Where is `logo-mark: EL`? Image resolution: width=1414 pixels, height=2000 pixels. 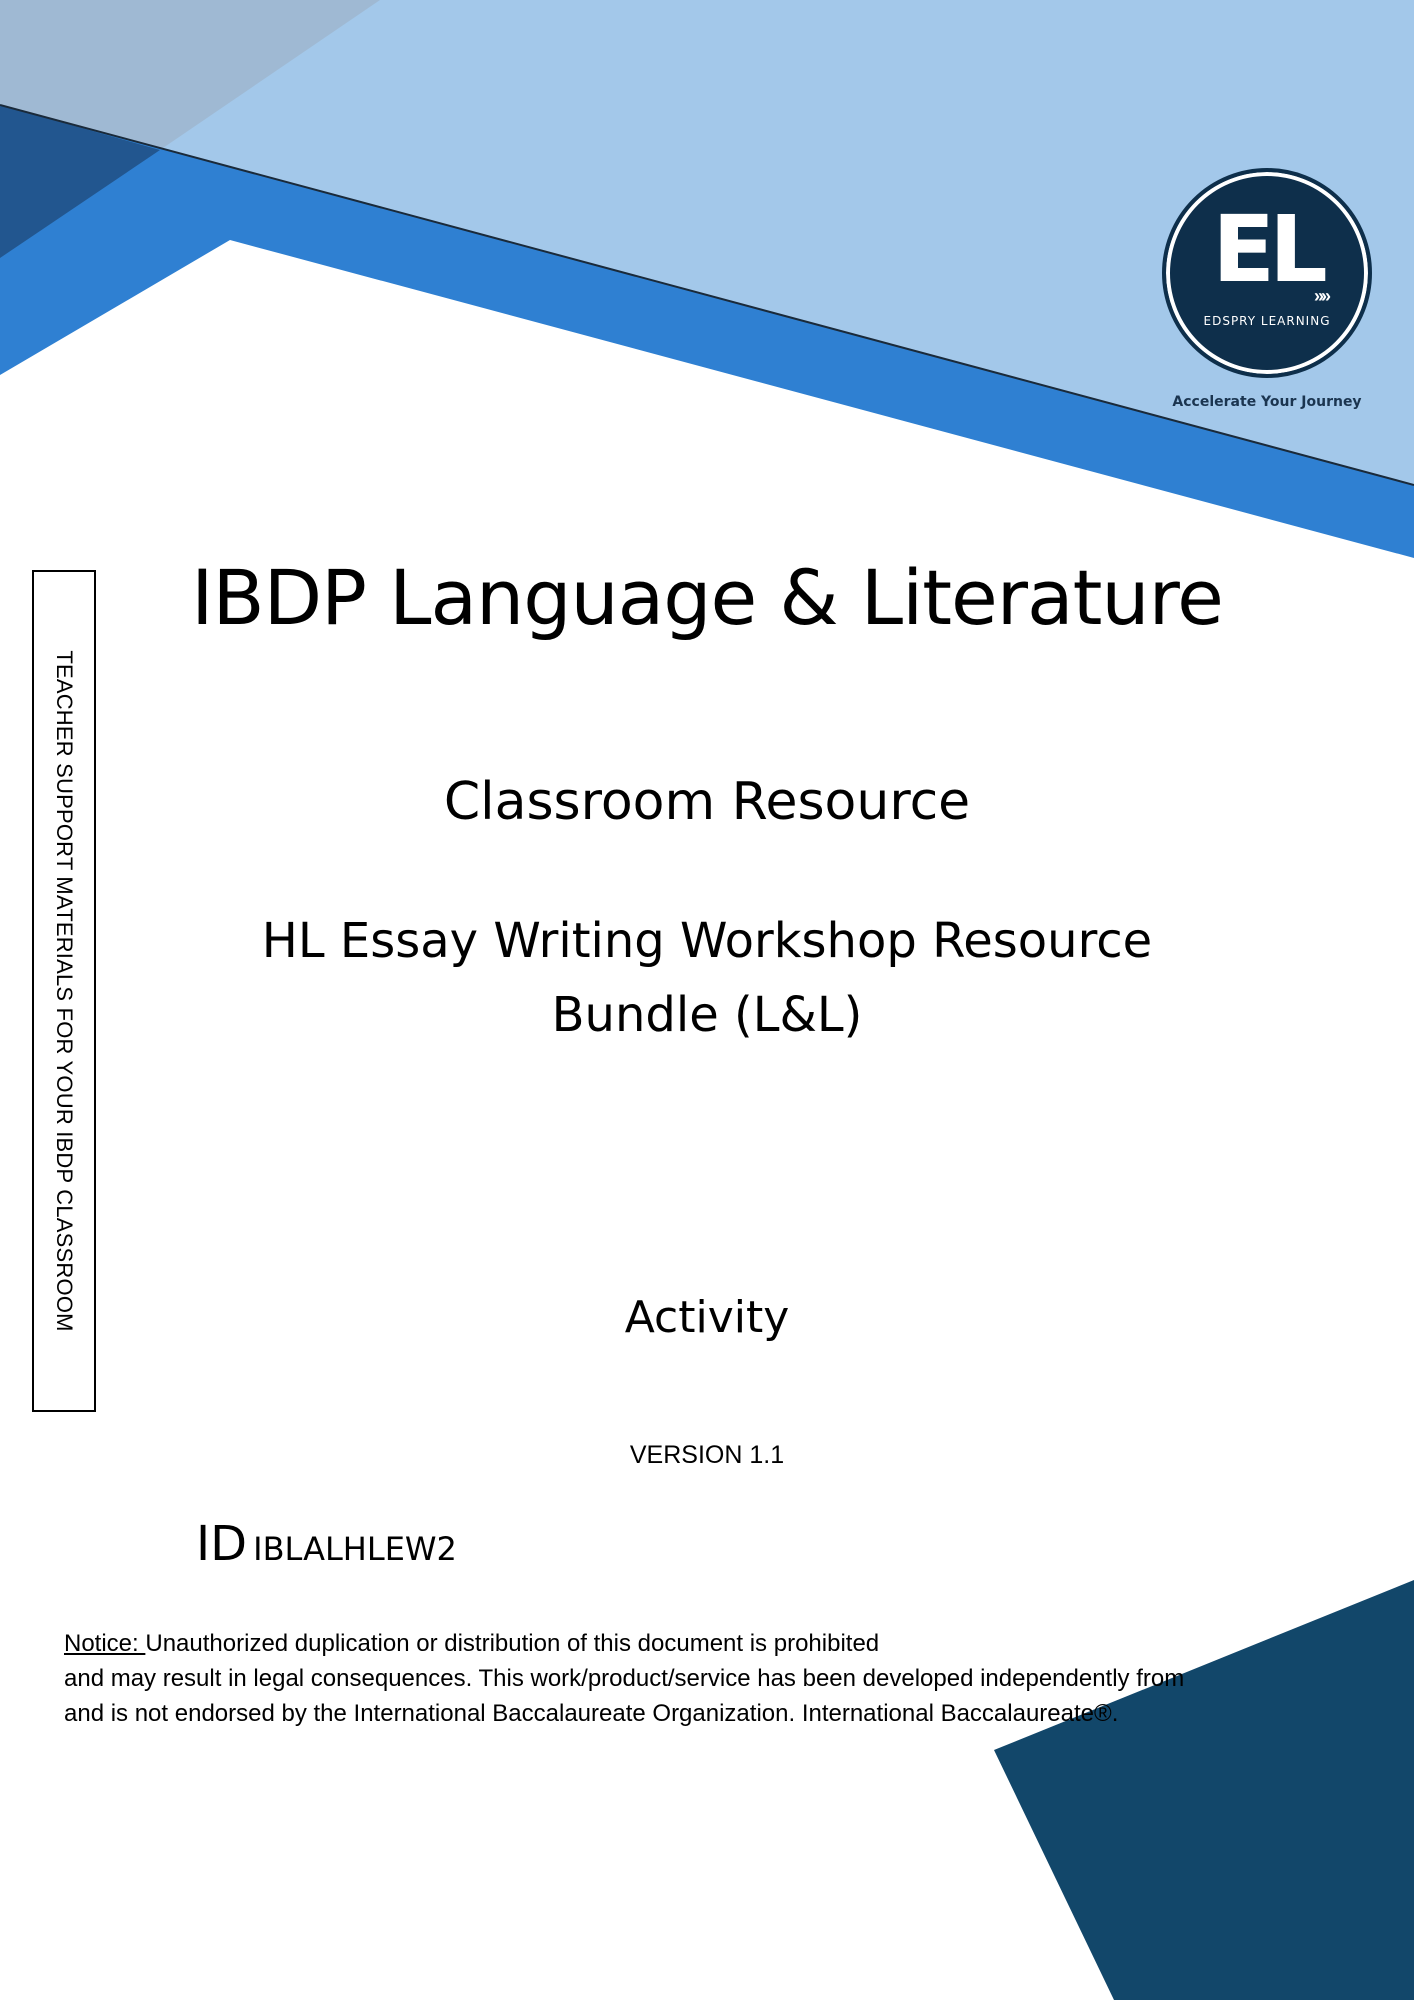
logo-mark: EL is located at coordinates (1269, 249).